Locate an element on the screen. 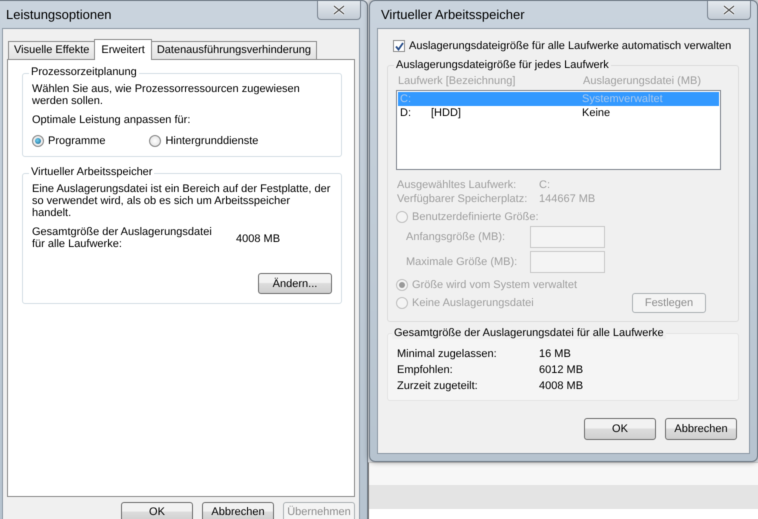 Image resolution: width=758 pixels, height=519 pixels. field-label: Anfangsgröße (MB): is located at coordinates (456, 237).